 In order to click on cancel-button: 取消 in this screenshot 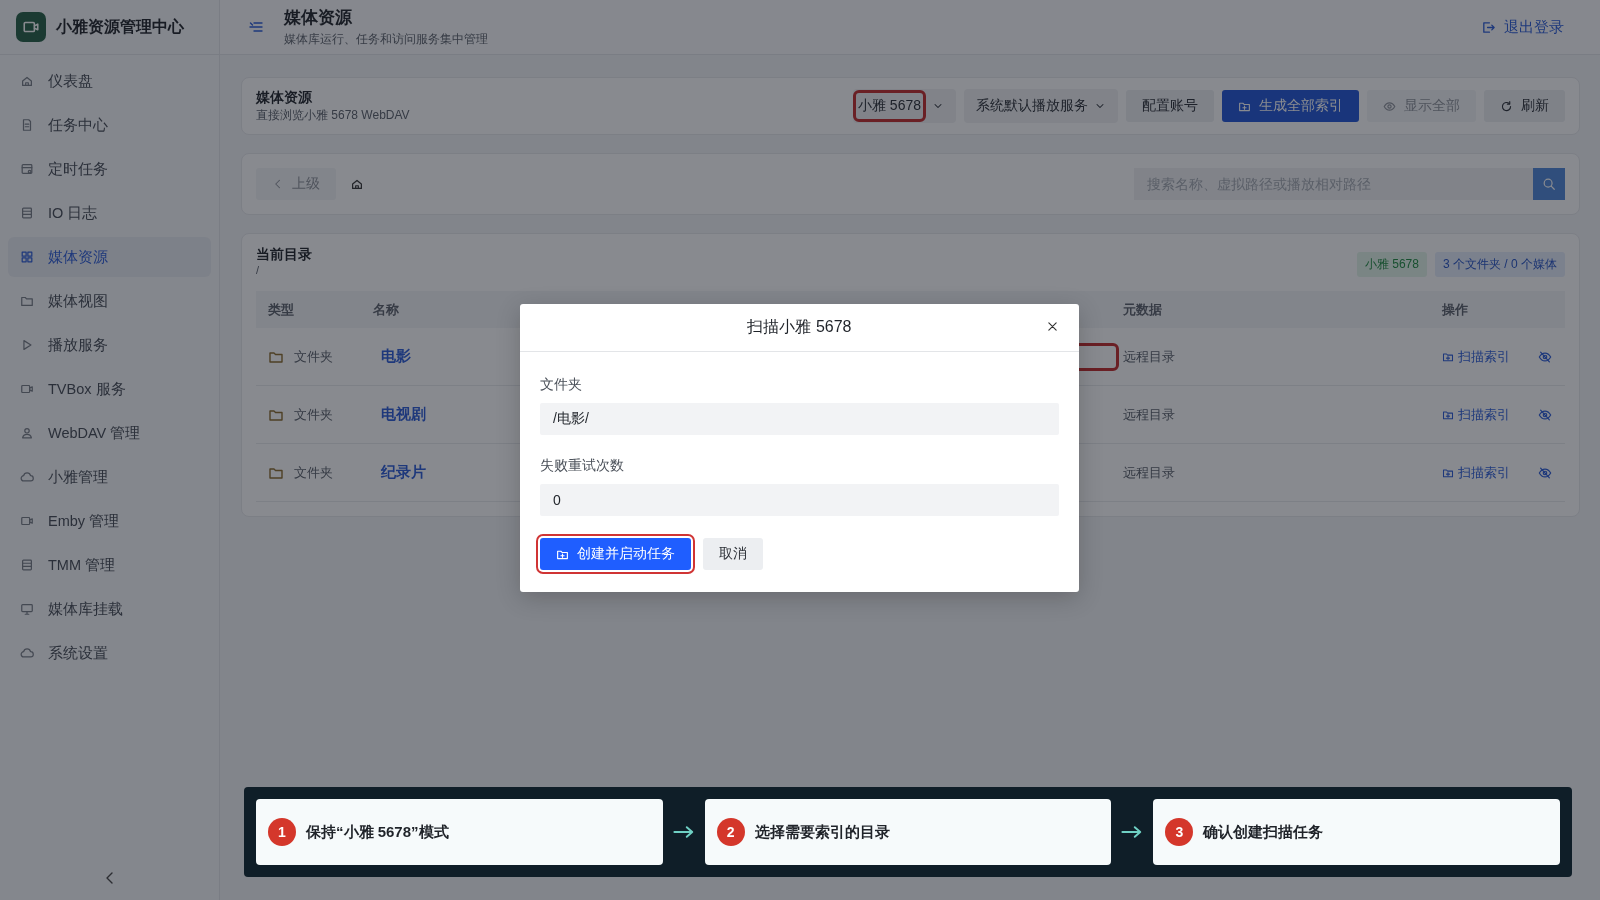, I will do `click(733, 554)`.